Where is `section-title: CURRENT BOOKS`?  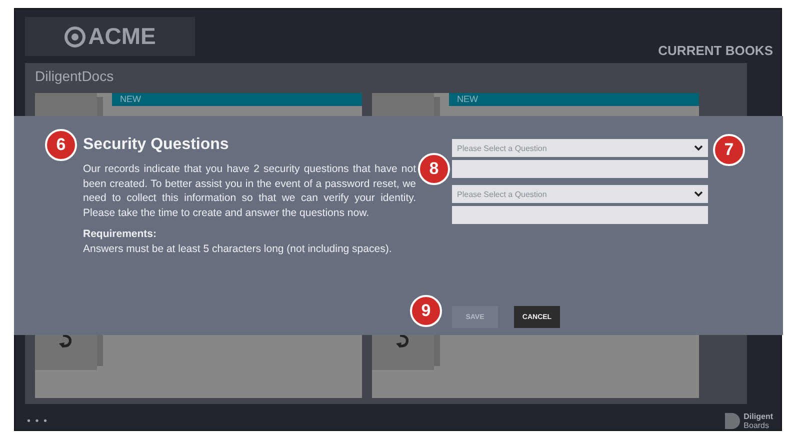 section-title: CURRENT BOOKS is located at coordinates (715, 51).